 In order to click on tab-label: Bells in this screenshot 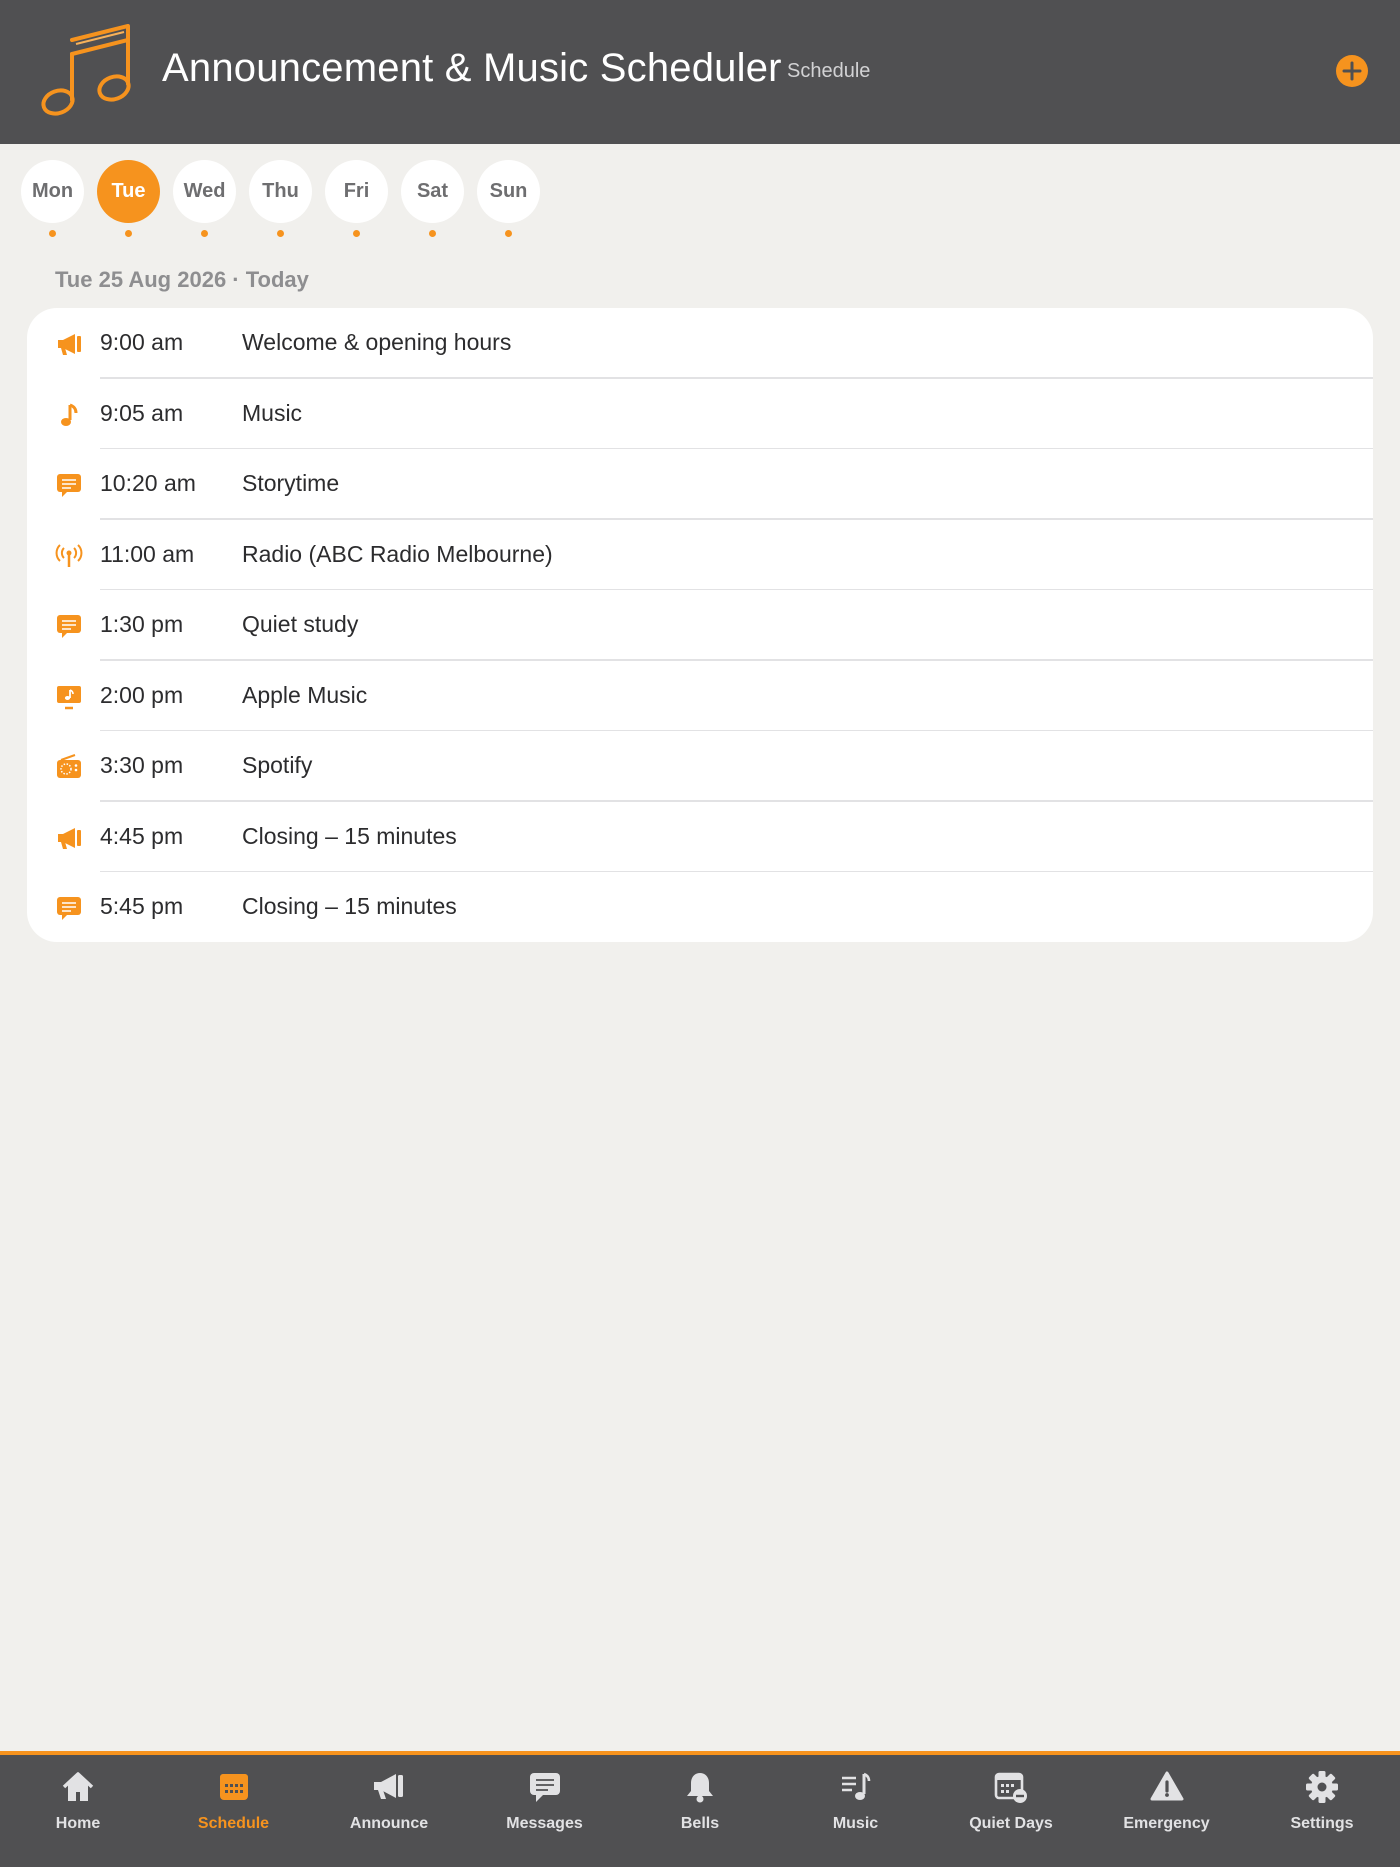, I will do `click(700, 1823)`.